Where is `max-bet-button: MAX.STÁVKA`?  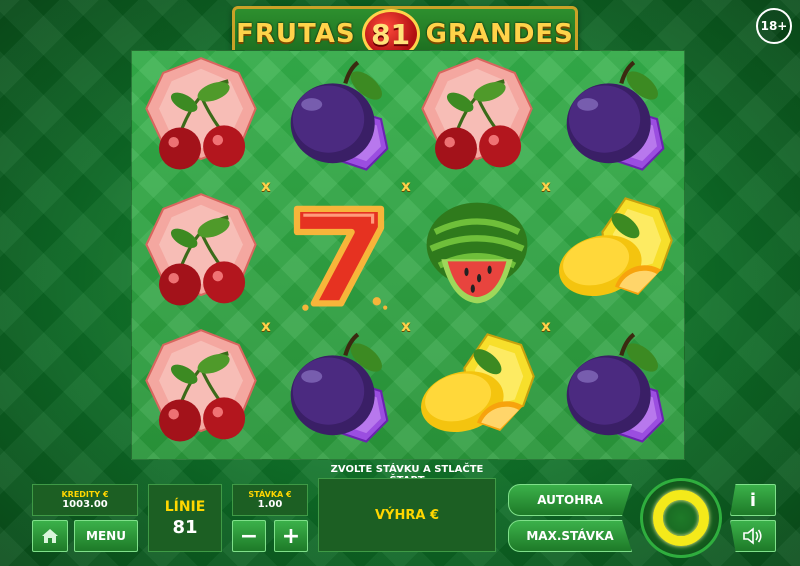 max-bet-button: MAX.STÁVKA is located at coordinates (570, 536).